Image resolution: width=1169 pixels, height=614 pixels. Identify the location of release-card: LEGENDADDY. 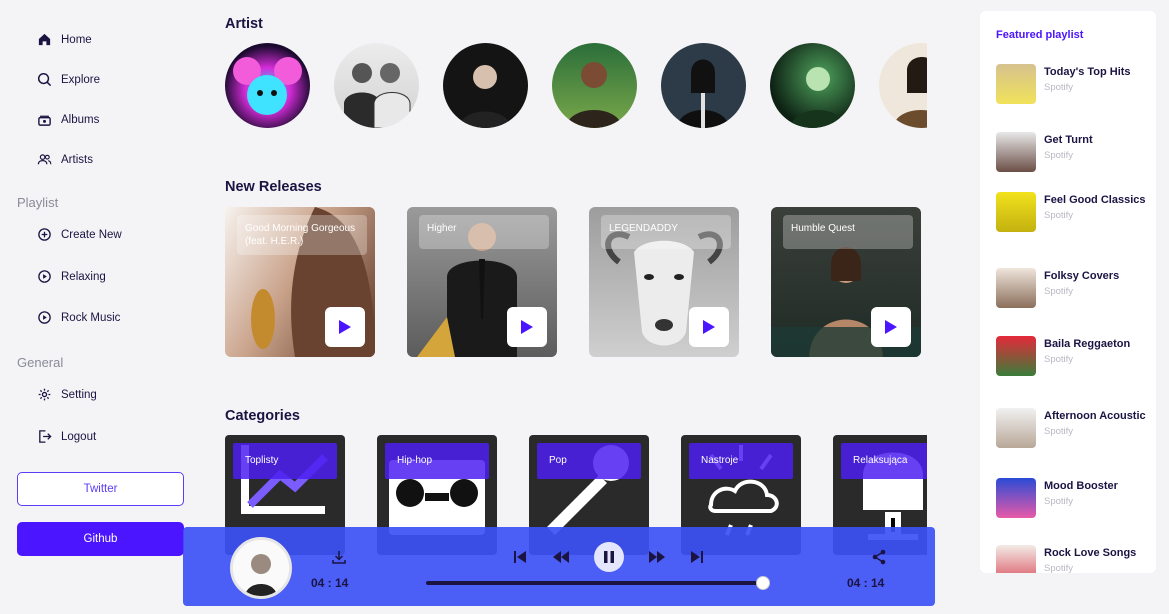
(664, 282).